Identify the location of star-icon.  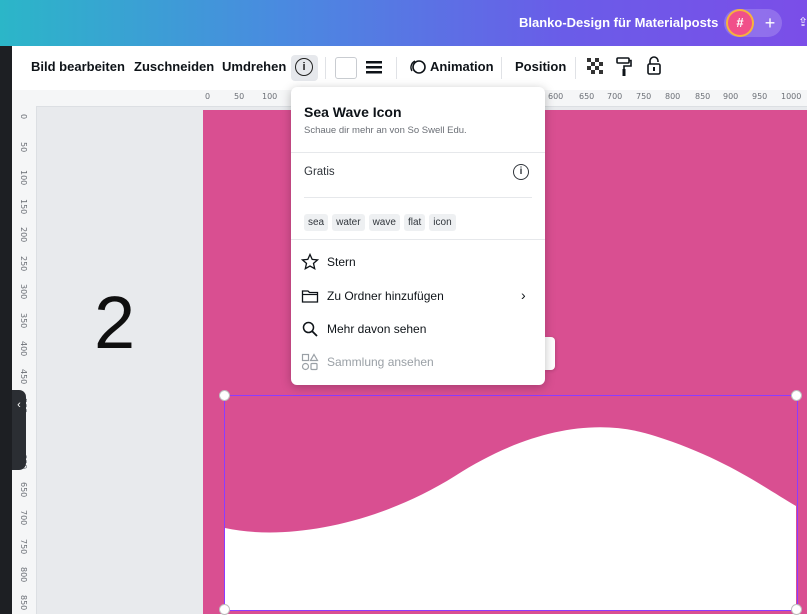
(310, 262).